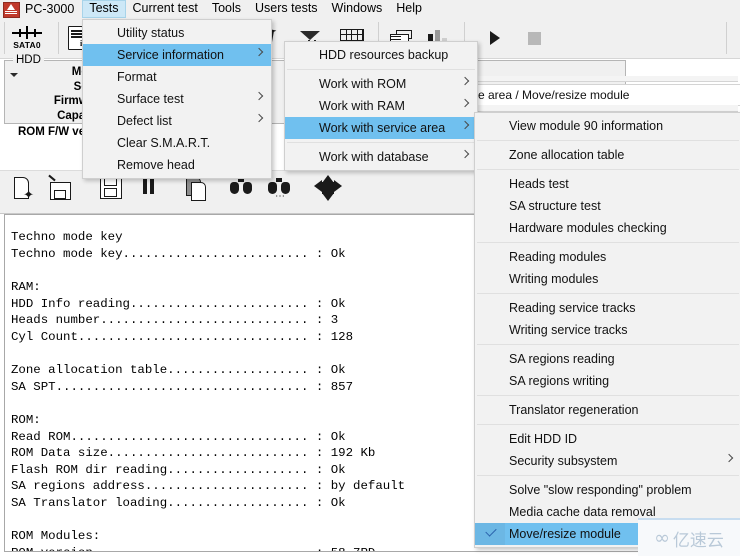 The width and height of the screenshot is (740, 556). I want to click on menu-item-label: Reading service tracks, so click(572, 308).